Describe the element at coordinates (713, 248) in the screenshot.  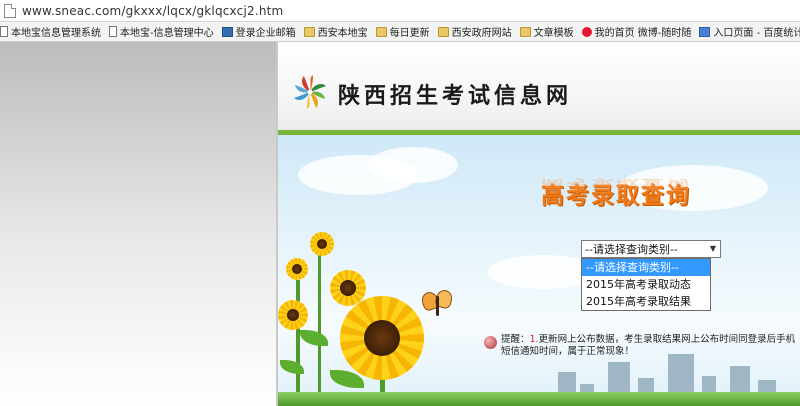
I see `chevron-down-icon: ▼` at that location.